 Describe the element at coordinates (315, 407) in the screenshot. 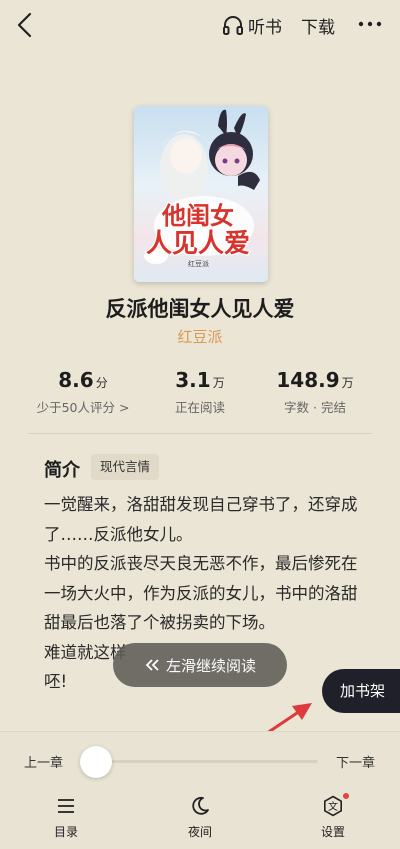

I see `wordcount-label: 字数 · 完结` at that location.